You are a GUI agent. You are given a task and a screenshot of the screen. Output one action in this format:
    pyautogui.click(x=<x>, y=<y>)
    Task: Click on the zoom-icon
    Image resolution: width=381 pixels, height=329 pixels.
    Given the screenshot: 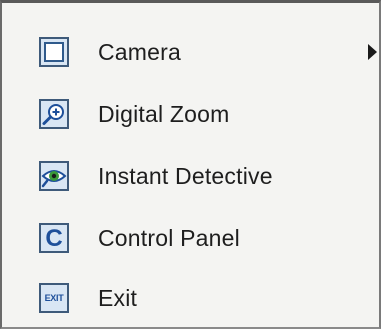 What is the action you would take?
    pyautogui.click(x=54, y=114)
    